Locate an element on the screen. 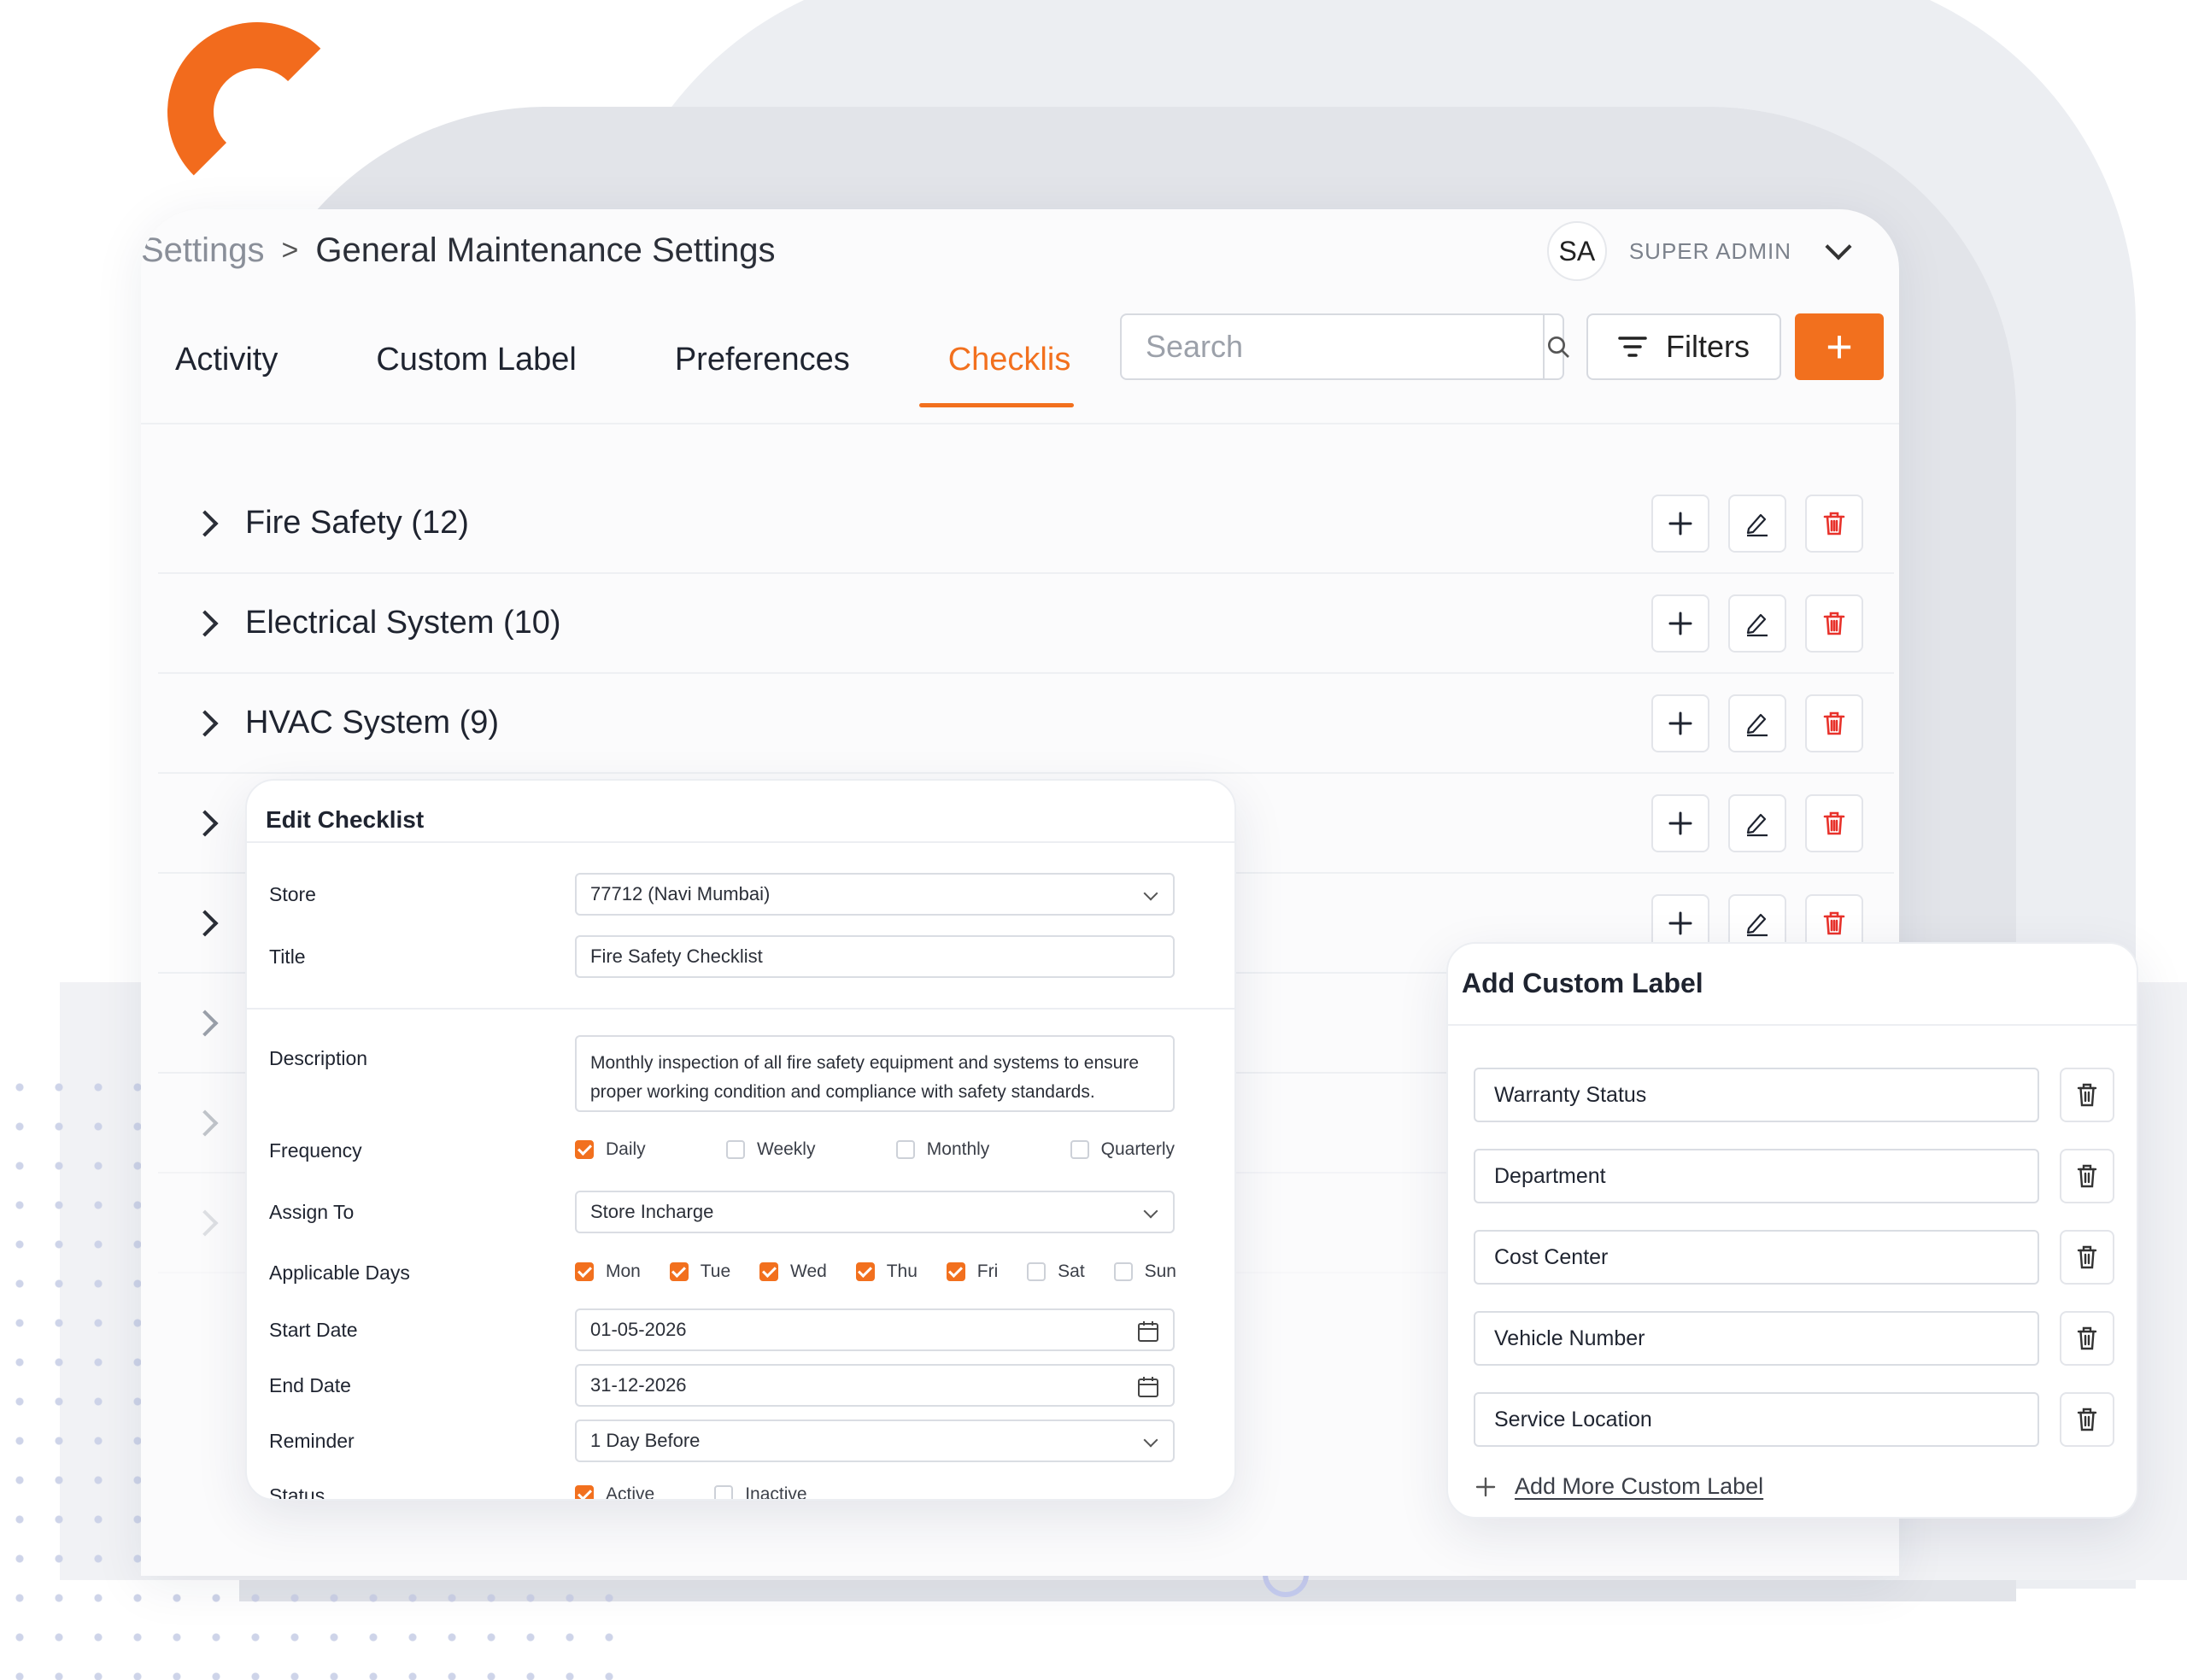 This screenshot has height=1680, width=2187. custom-label-input: Warranty Status is located at coordinates (1757, 1095).